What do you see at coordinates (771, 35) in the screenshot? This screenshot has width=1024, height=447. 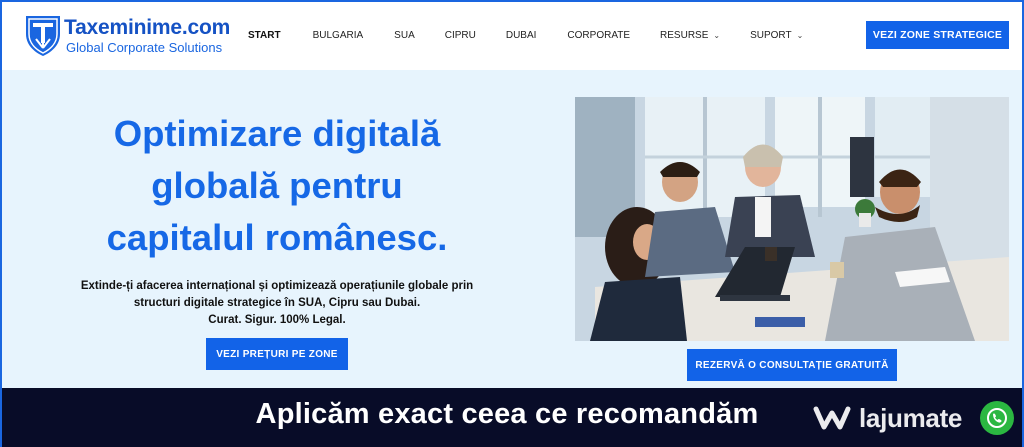 I see `nav-label: SUPORT` at bounding box center [771, 35].